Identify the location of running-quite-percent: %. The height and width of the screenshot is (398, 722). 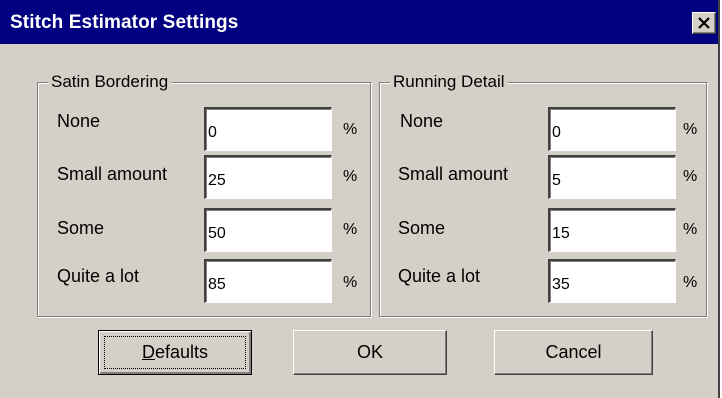
(690, 282).